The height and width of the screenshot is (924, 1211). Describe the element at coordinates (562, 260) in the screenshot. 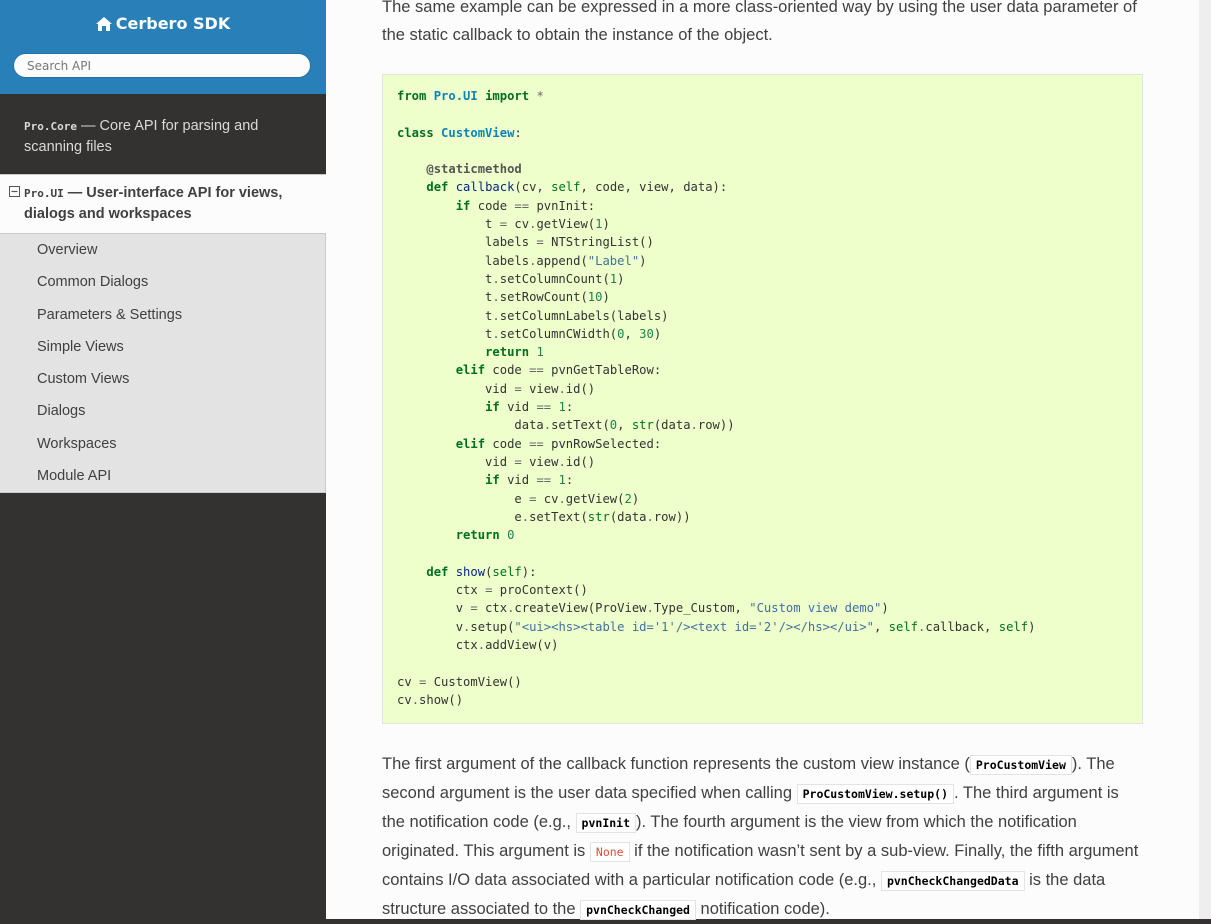

I see `code-token: append(` at that location.